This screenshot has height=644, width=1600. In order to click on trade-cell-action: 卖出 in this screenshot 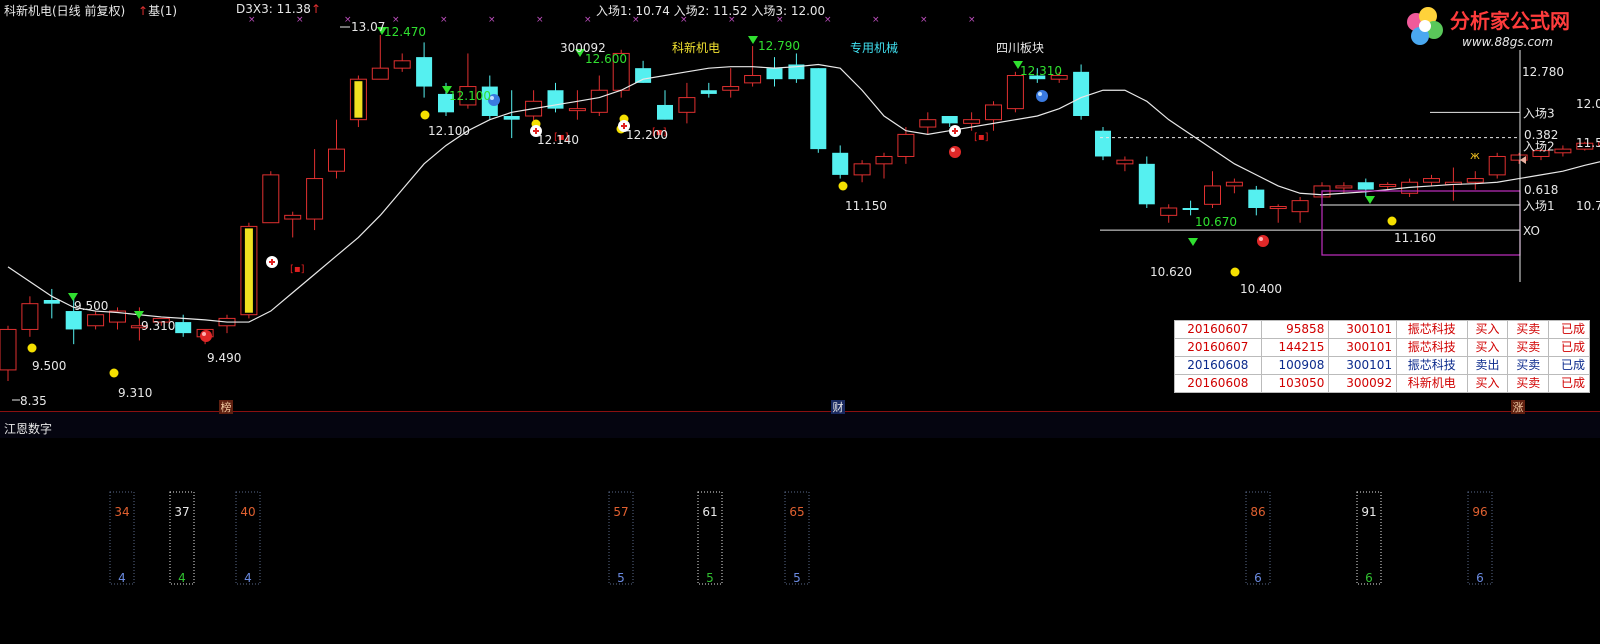, I will do `click(1487, 365)`.